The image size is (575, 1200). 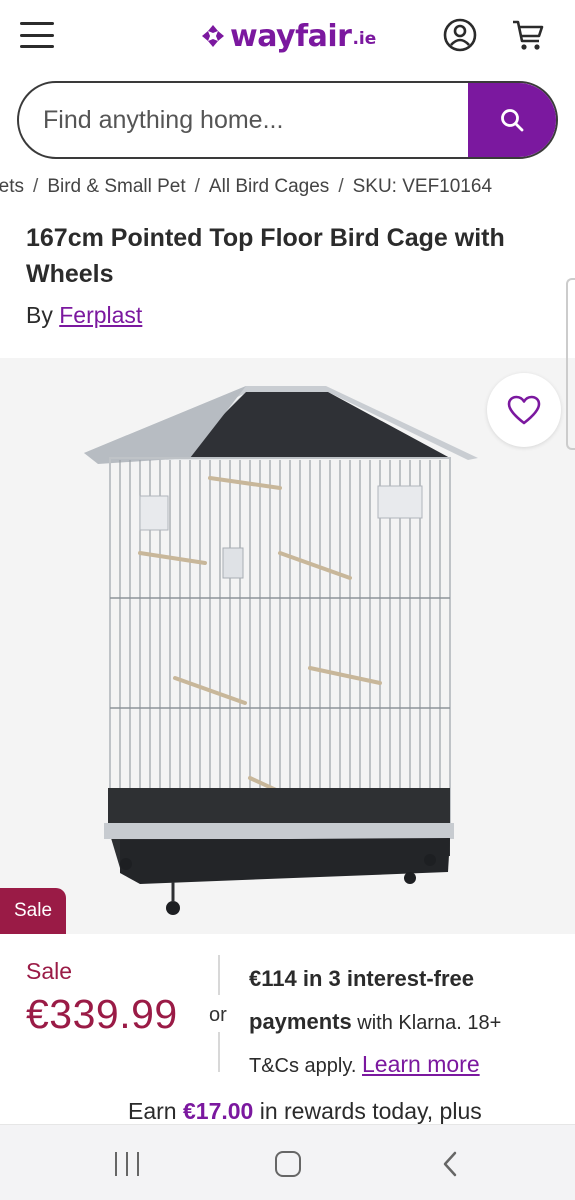 I want to click on klarna-headline-1: €114 in 3 interest-free, so click(x=362, y=978).